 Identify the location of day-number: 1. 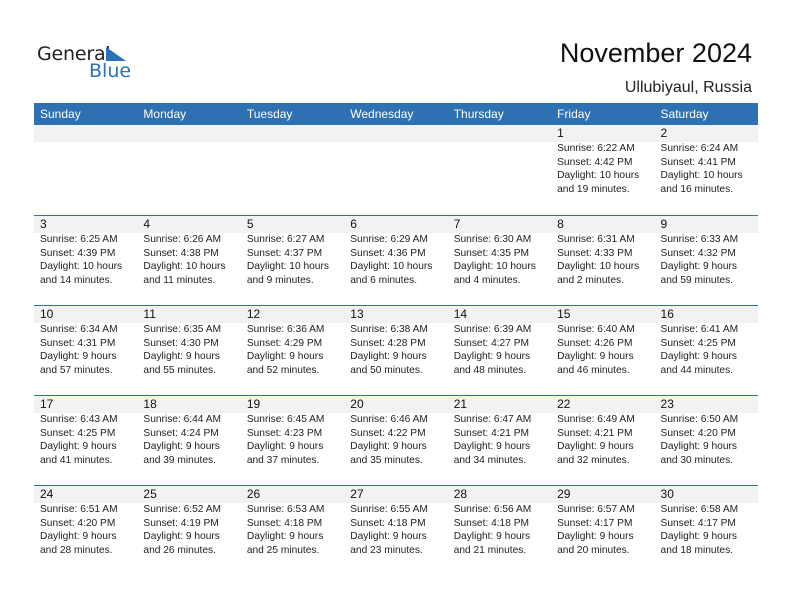
(560, 133).